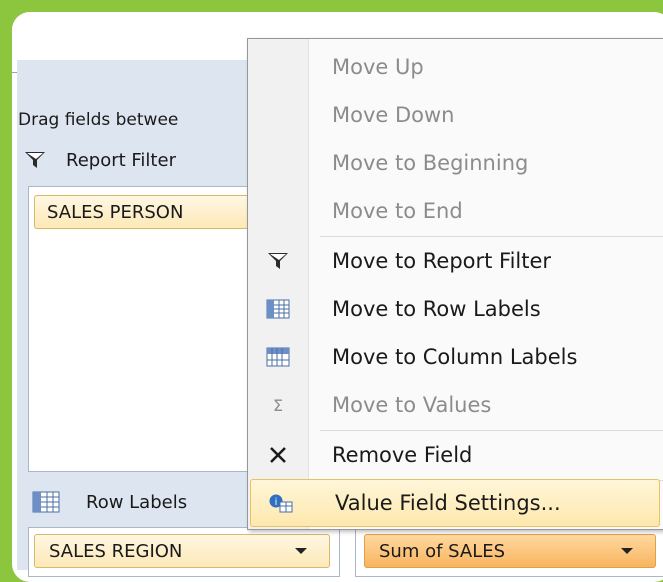  Describe the element at coordinates (510, 551) in the screenshot. I see `sum-of-sales-field: Sum of SALES` at that location.